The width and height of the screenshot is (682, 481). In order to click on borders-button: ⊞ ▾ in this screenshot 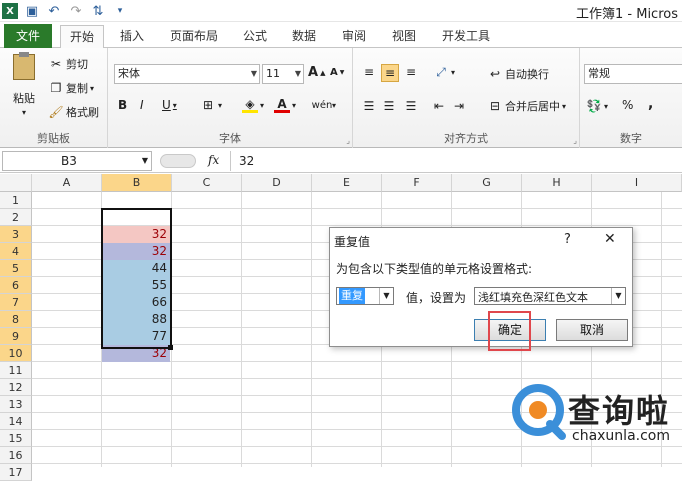, I will do `click(211, 105)`.